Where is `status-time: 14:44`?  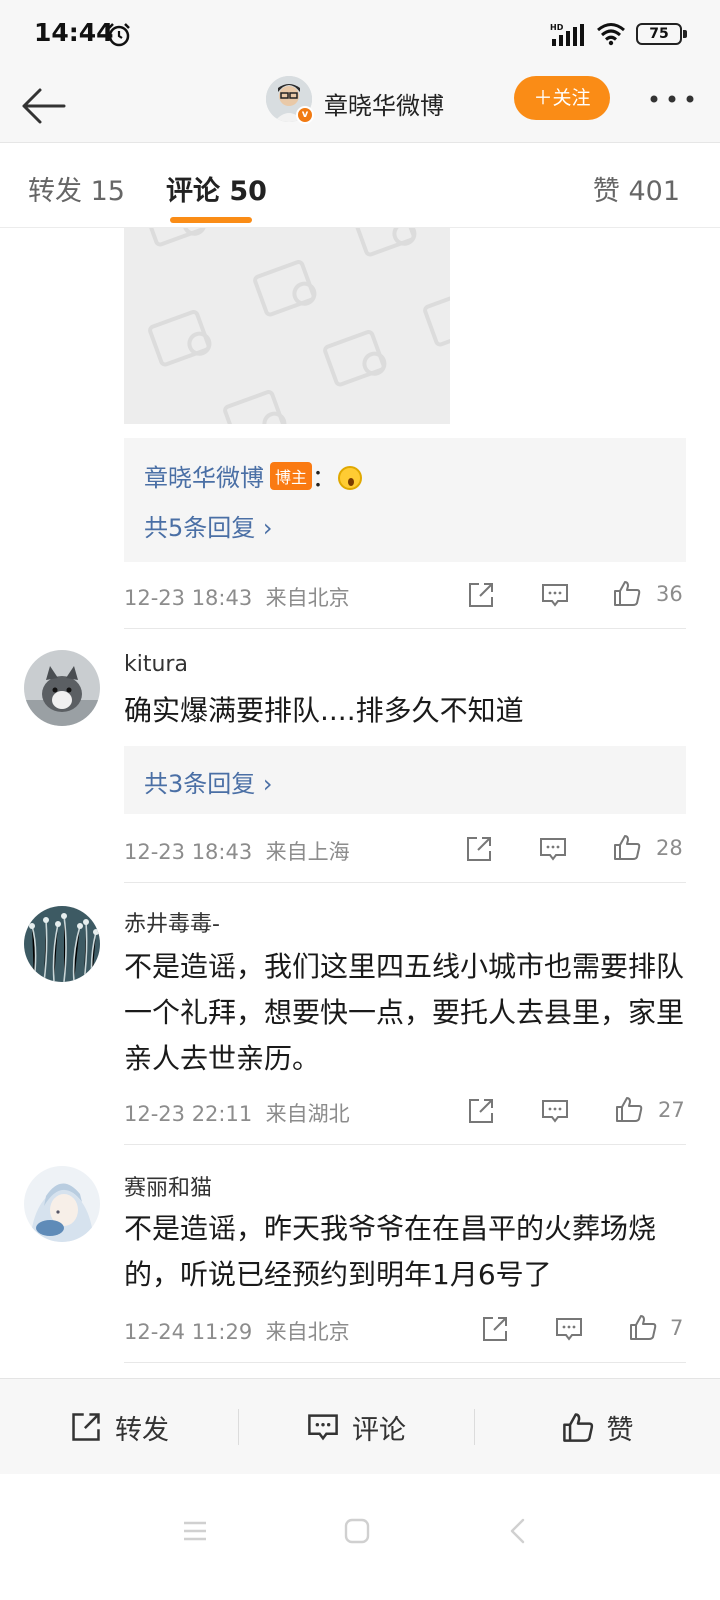 status-time: 14:44 is located at coordinates (74, 32).